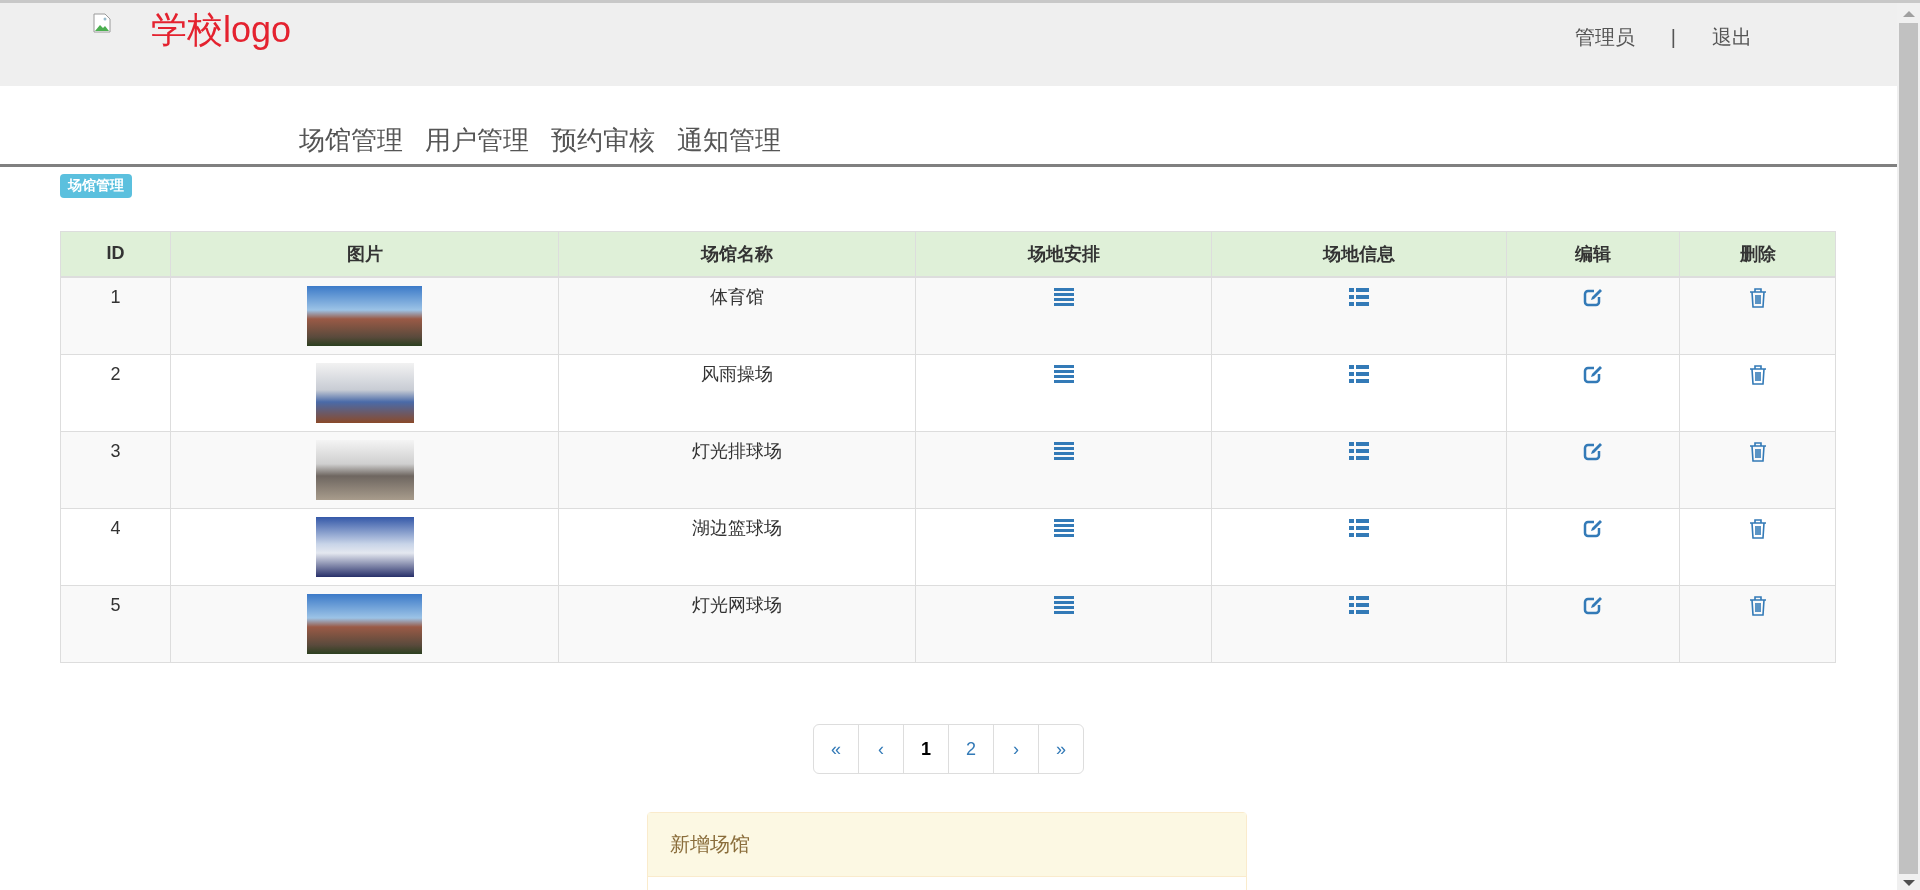 The image size is (1920, 890). Describe the element at coordinates (115, 469) in the screenshot. I see `table-cell: 3` at that location.